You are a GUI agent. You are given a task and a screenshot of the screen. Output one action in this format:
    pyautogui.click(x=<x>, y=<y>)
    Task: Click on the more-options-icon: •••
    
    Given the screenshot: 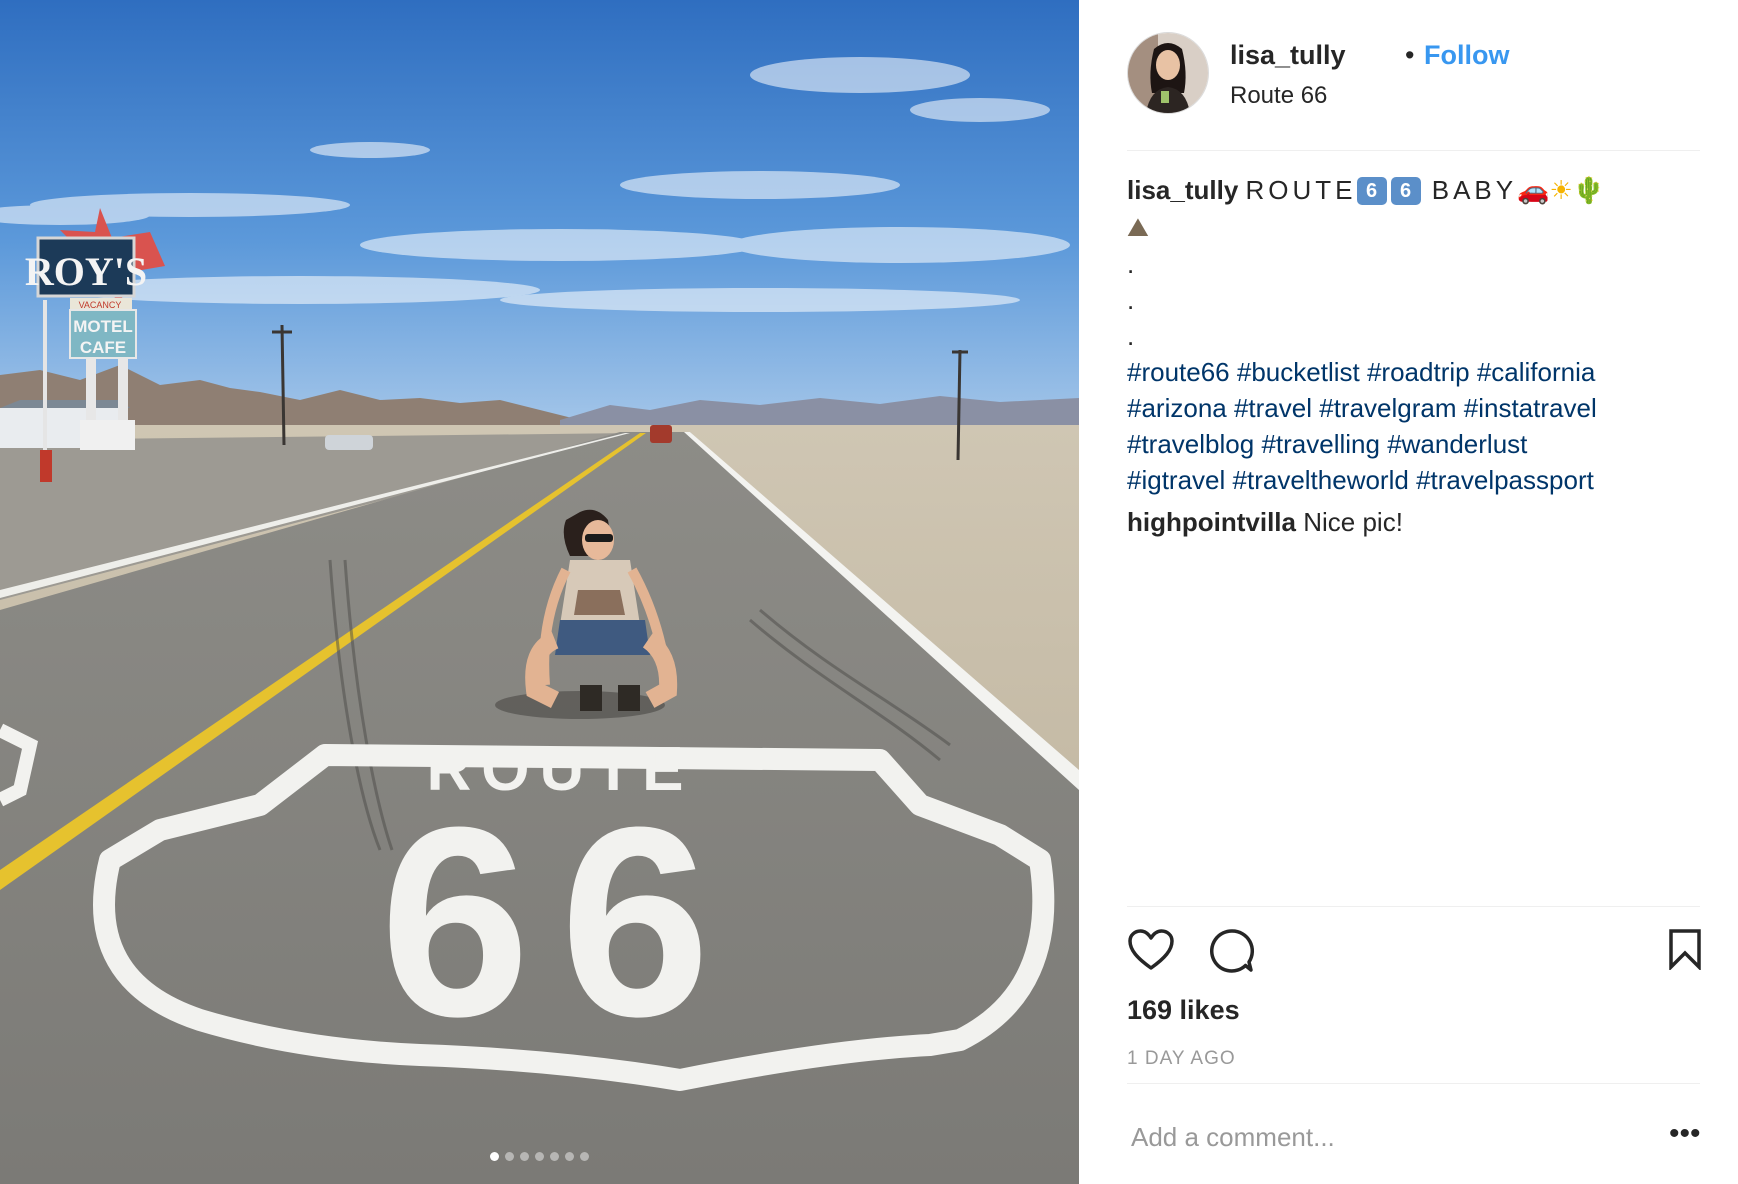 What is the action you would take?
    pyautogui.click(x=1685, y=1134)
    